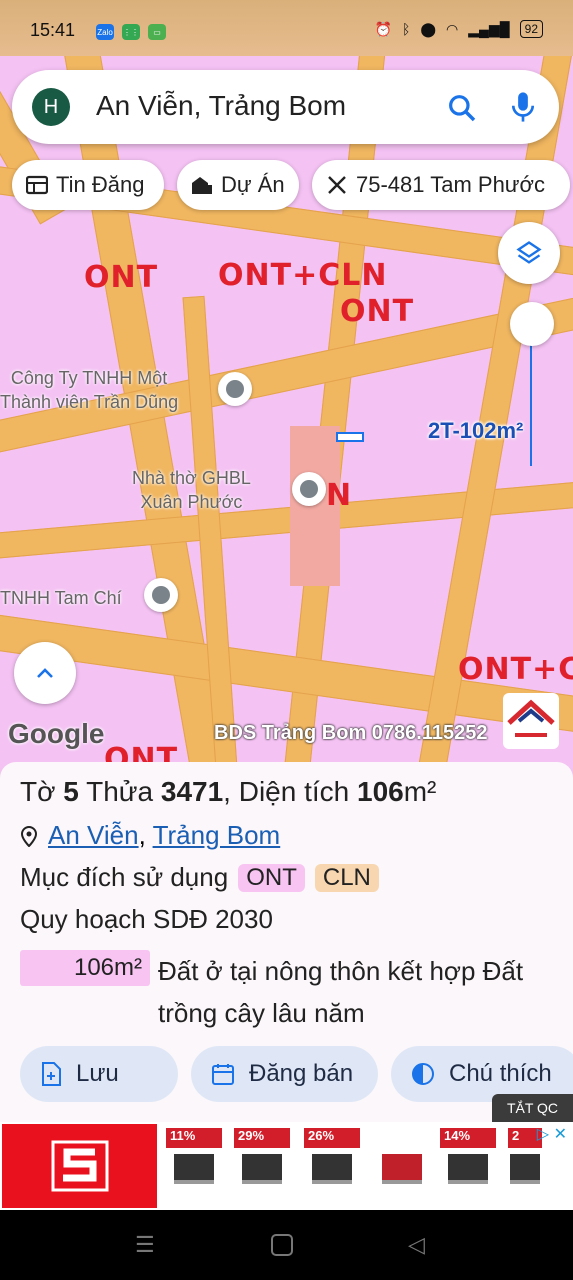  I want to click on system-nav-bar: ☰ ◁, so click(286, 1245).